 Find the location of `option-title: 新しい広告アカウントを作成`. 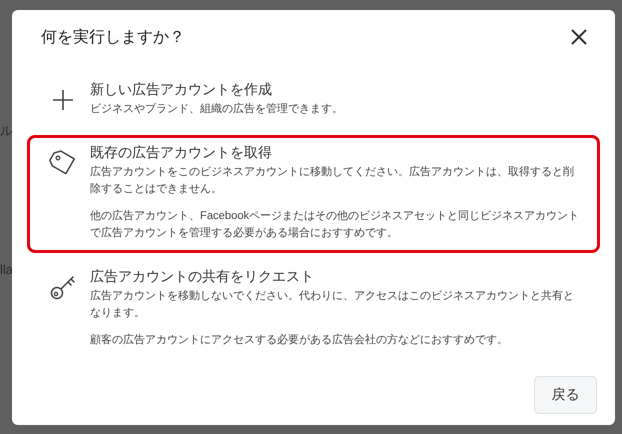

option-title: 新しい広告アカウントを作成 is located at coordinates (181, 90).